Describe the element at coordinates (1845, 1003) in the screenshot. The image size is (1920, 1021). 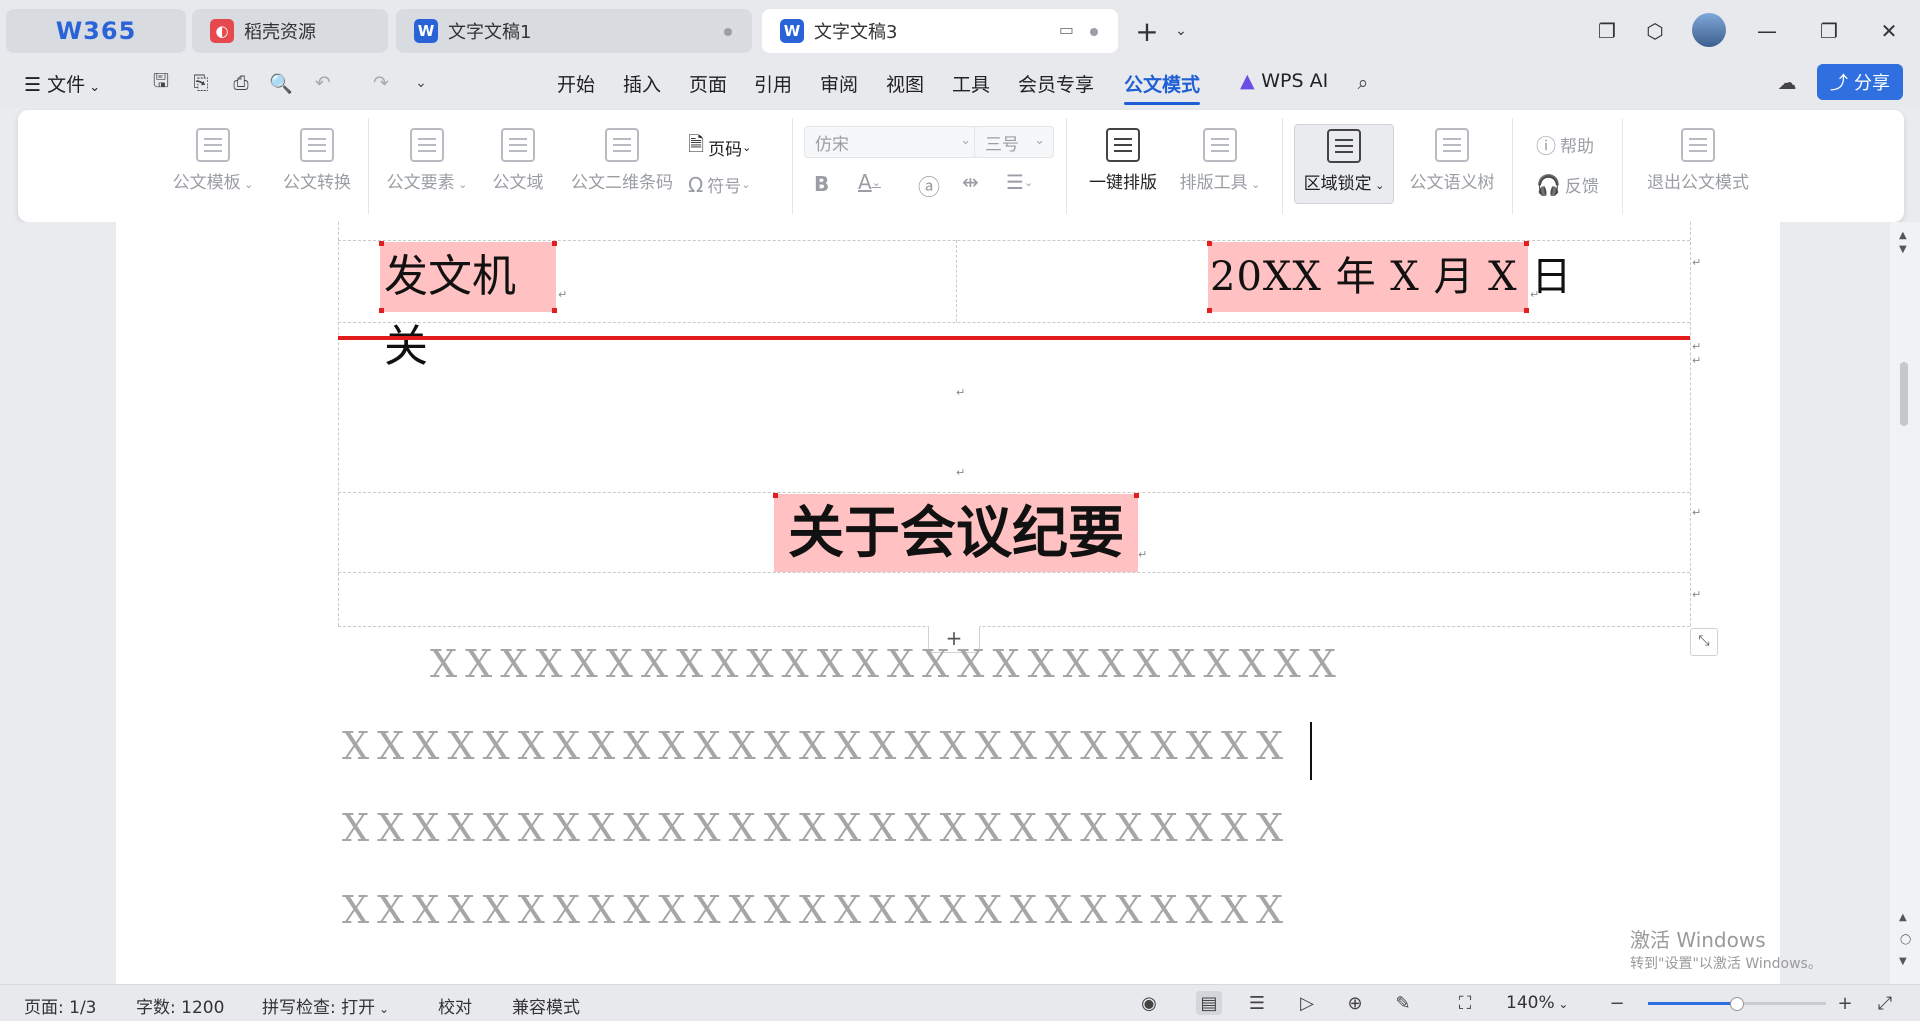
I see `zoom-in-icon: +` at that location.